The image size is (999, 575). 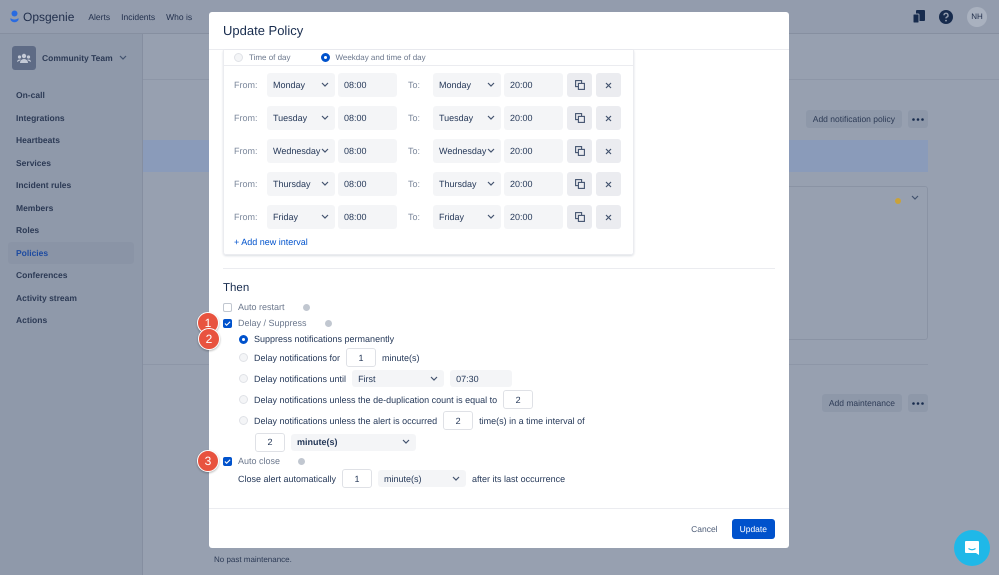 What do you see at coordinates (71, 230) in the screenshot?
I see `sidebar-item: Roles` at bounding box center [71, 230].